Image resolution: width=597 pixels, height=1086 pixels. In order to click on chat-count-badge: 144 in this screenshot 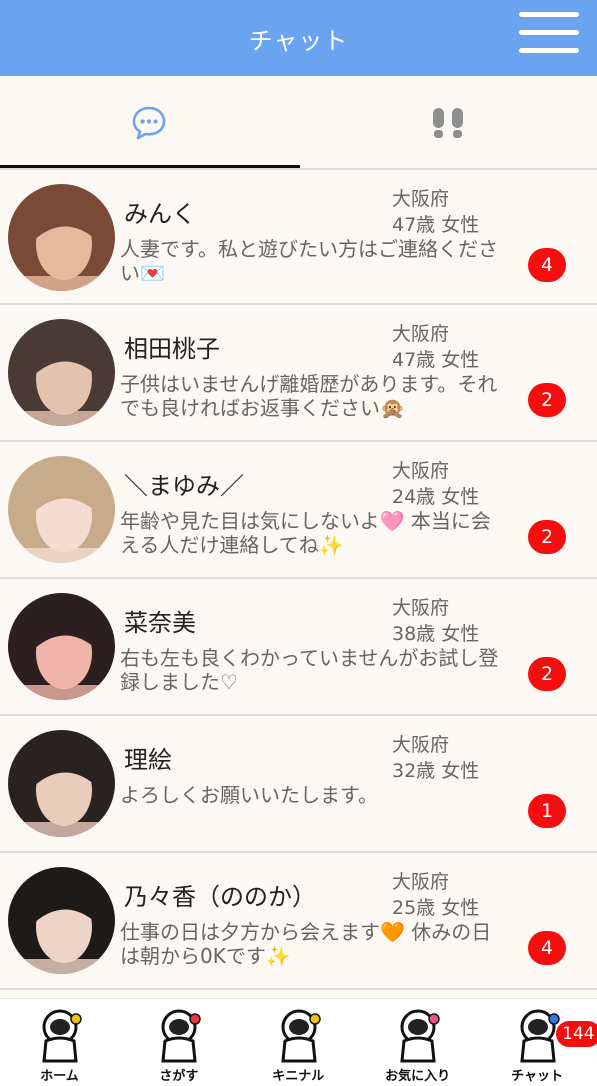, I will do `click(576, 1034)`.